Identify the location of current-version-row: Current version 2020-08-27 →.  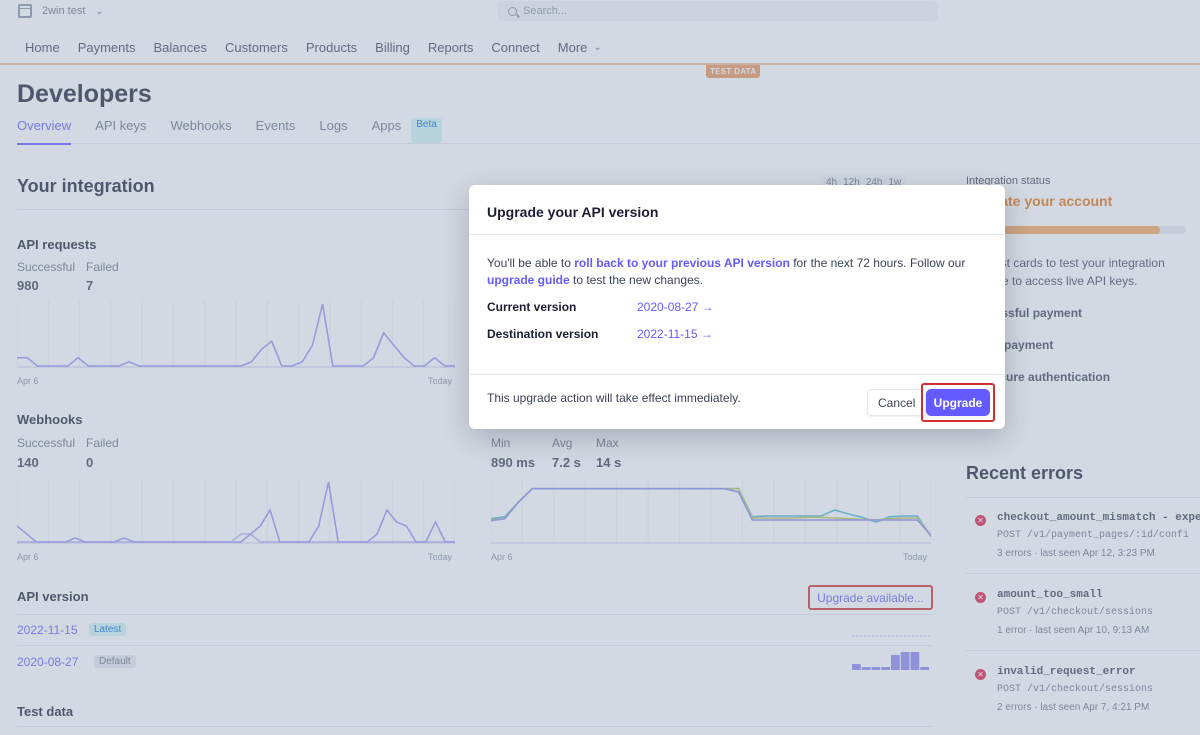
(737, 307).